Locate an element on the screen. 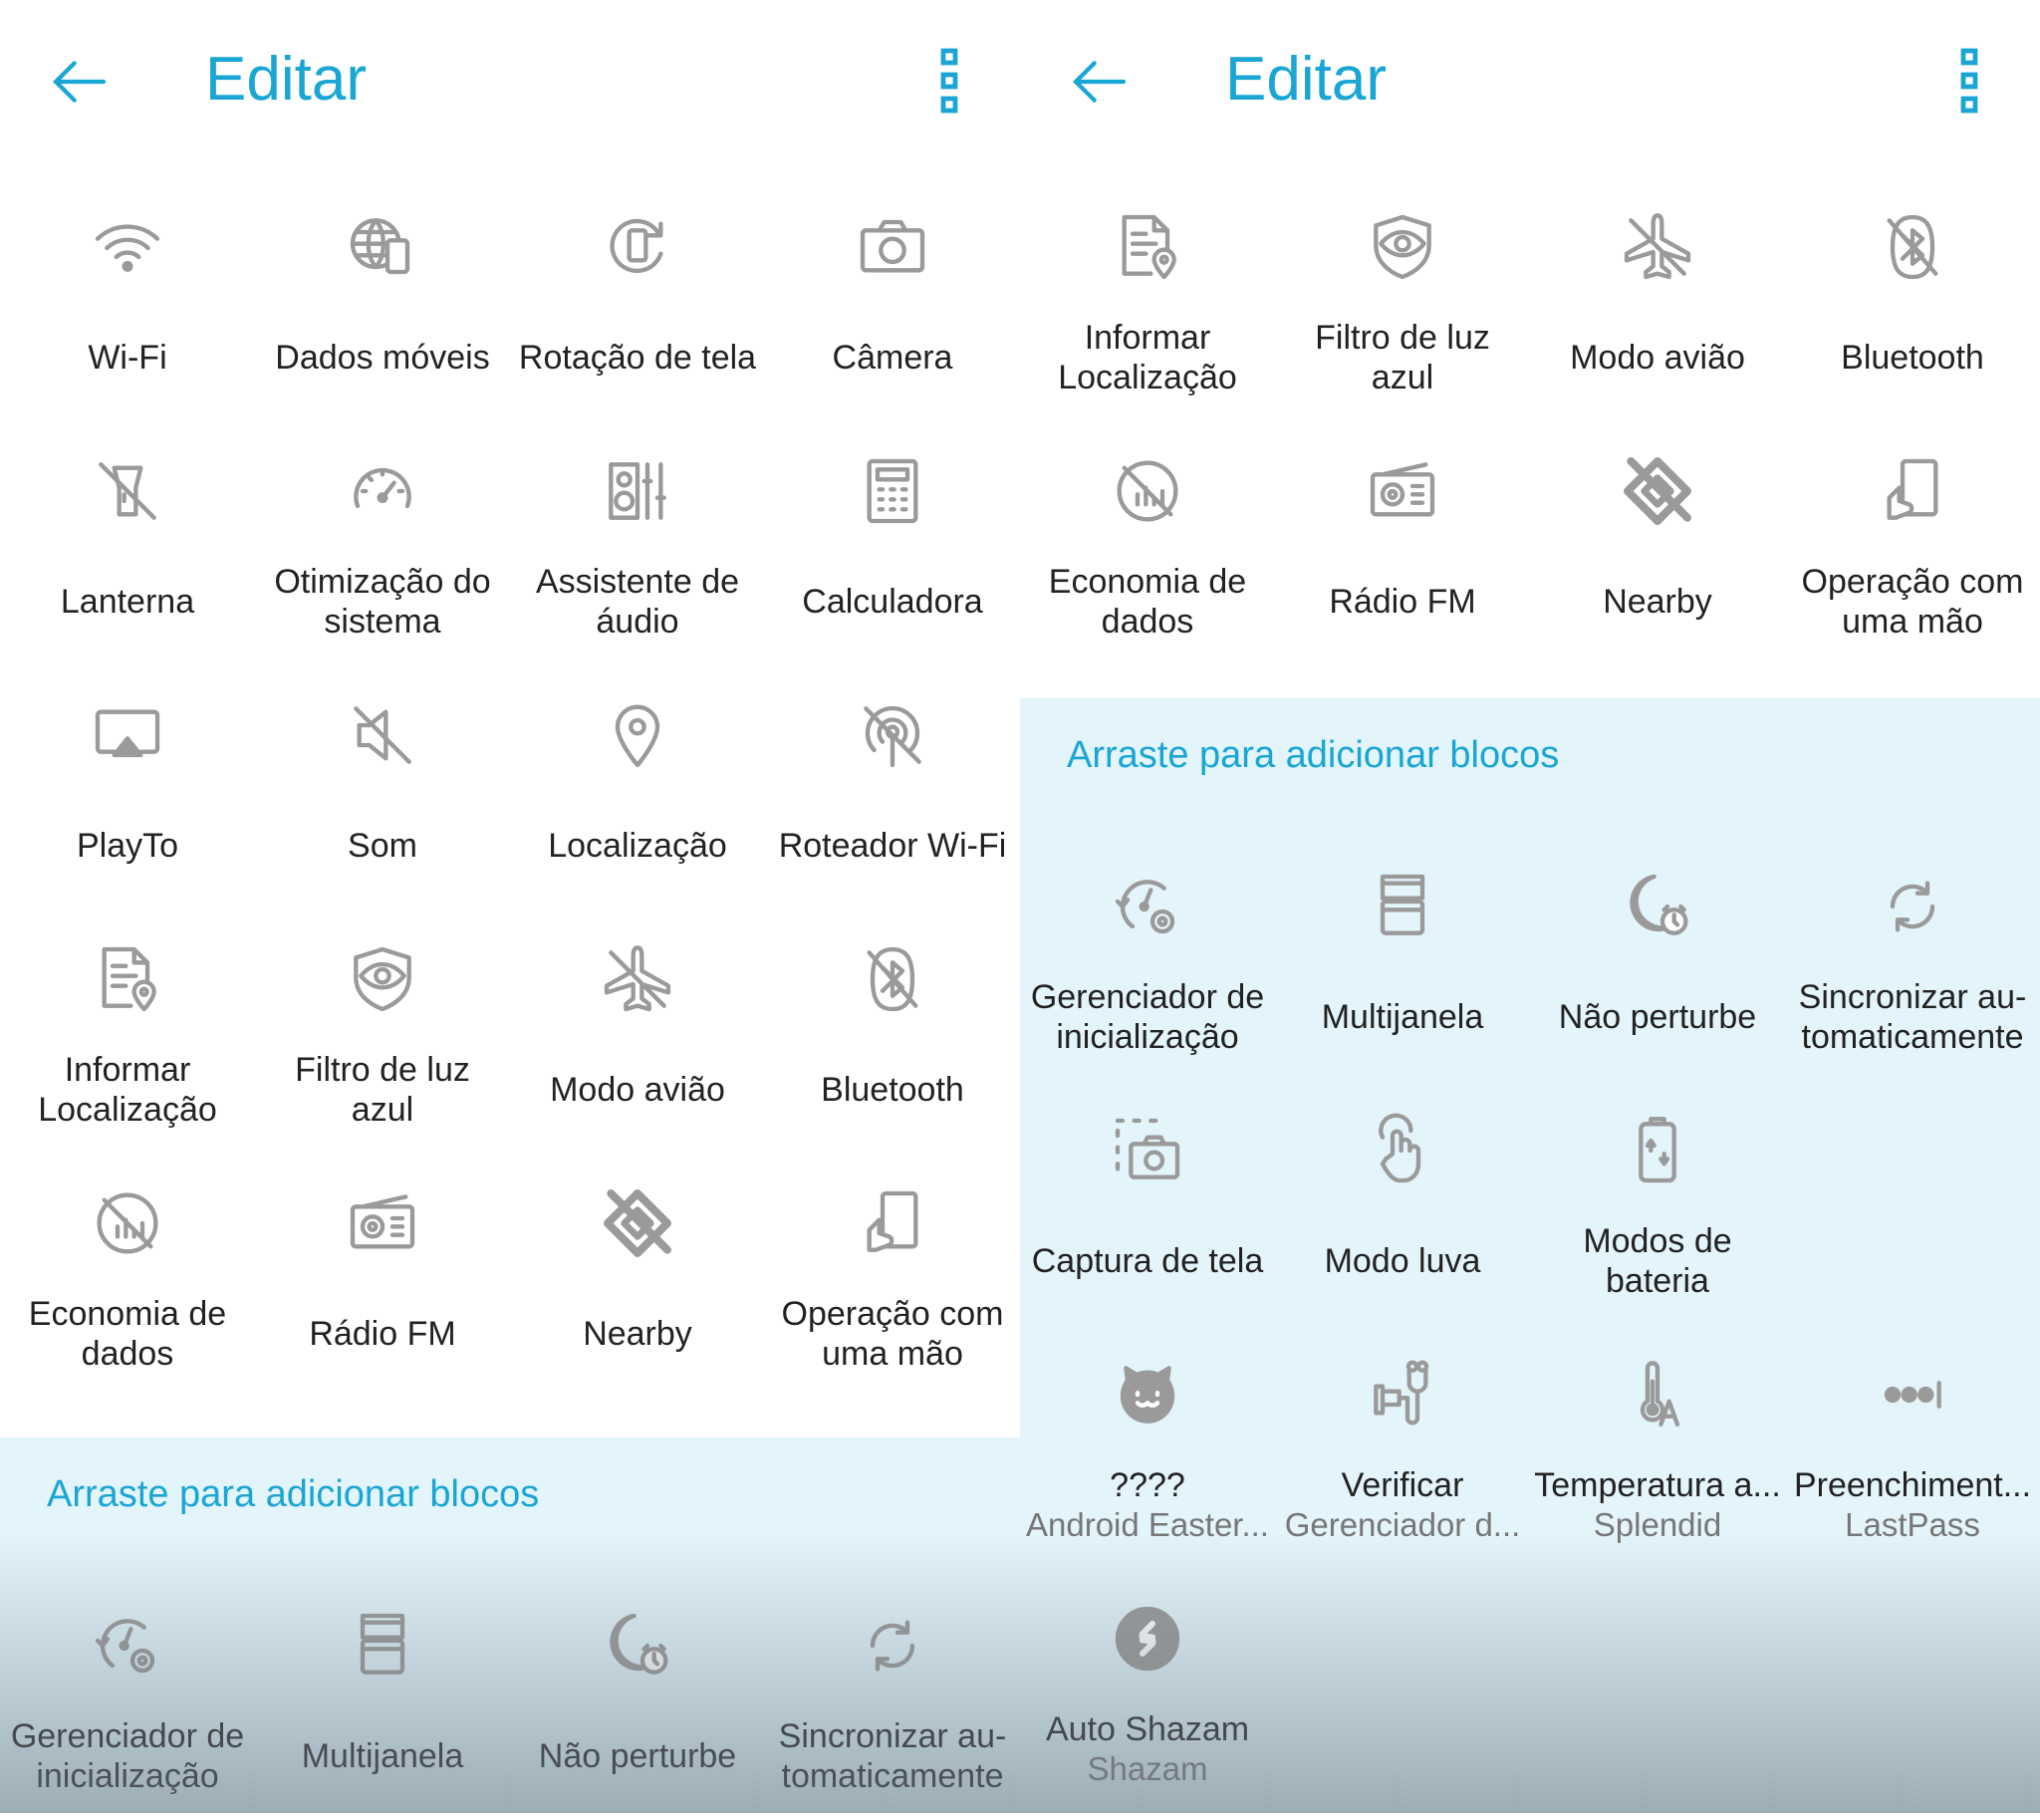 The height and width of the screenshot is (1820, 2040). cat-icon is located at coordinates (1147, 1394).